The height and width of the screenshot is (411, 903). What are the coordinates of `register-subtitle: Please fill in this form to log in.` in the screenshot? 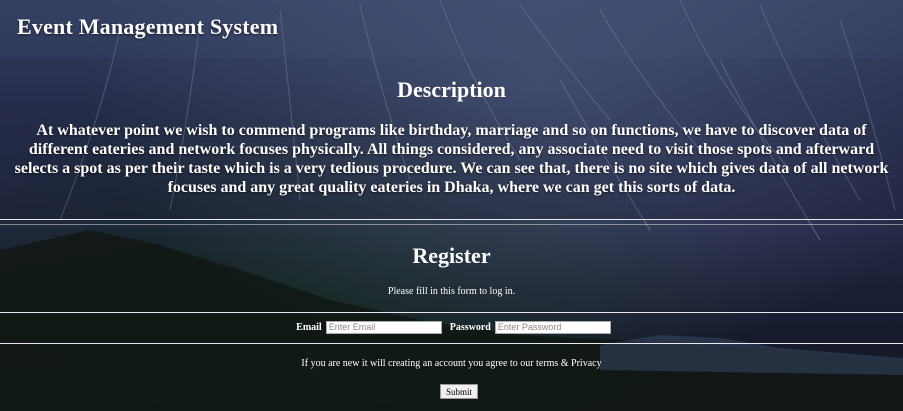 It's located at (451, 291).